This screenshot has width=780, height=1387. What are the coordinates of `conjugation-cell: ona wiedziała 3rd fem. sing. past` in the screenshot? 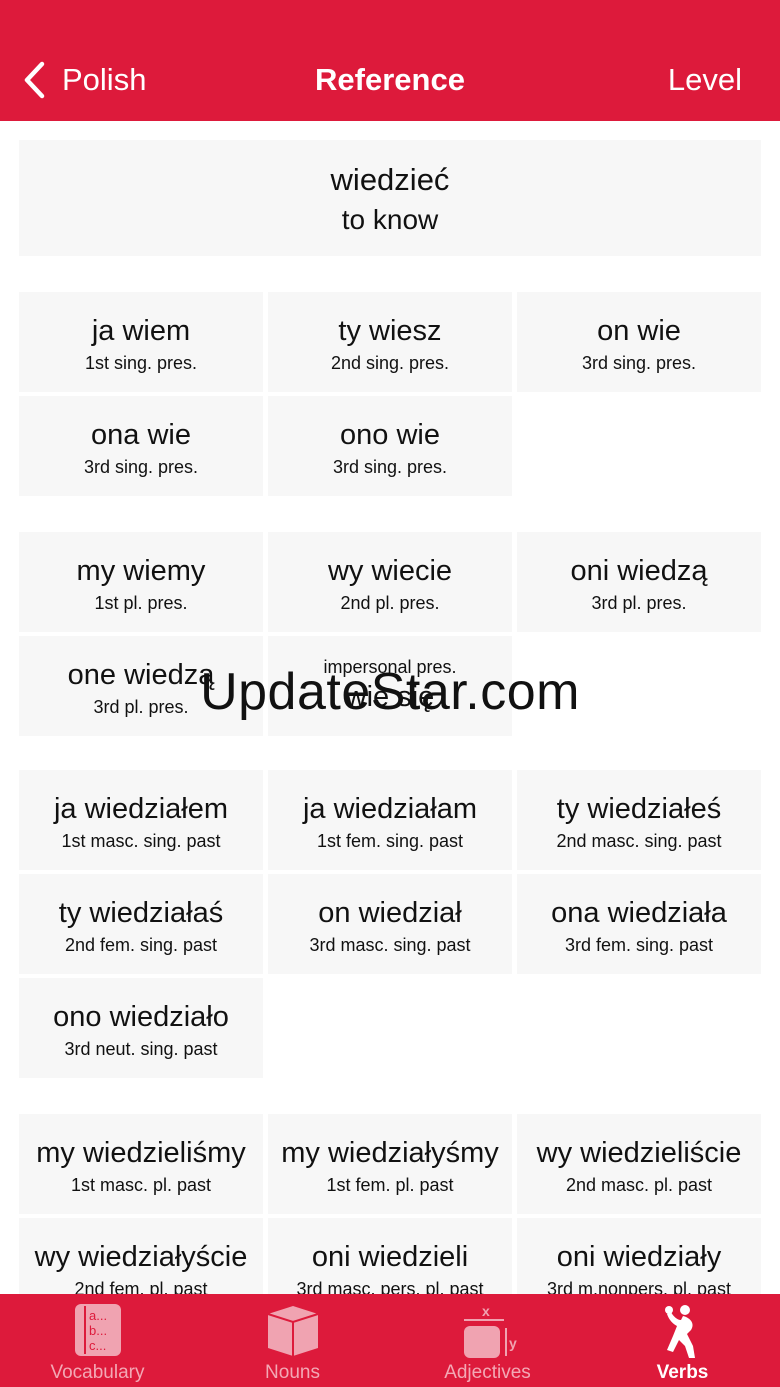 It's located at (639, 924).